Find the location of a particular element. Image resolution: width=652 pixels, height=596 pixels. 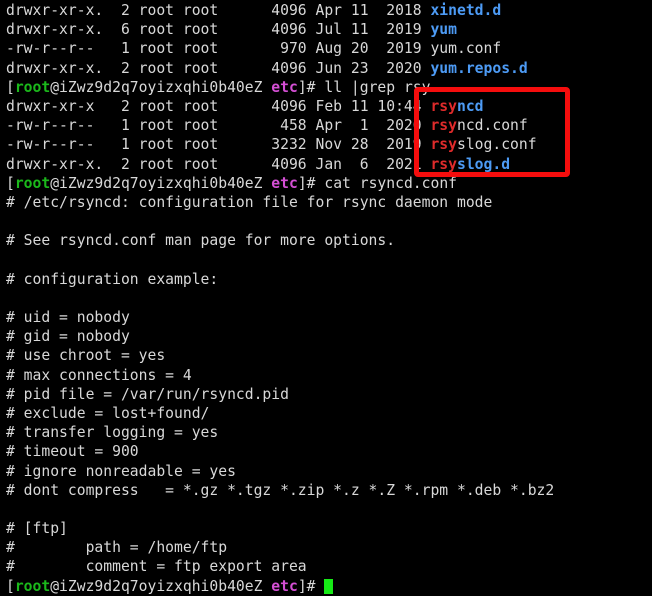

config-text: # timeout = 900 is located at coordinates (72, 452).